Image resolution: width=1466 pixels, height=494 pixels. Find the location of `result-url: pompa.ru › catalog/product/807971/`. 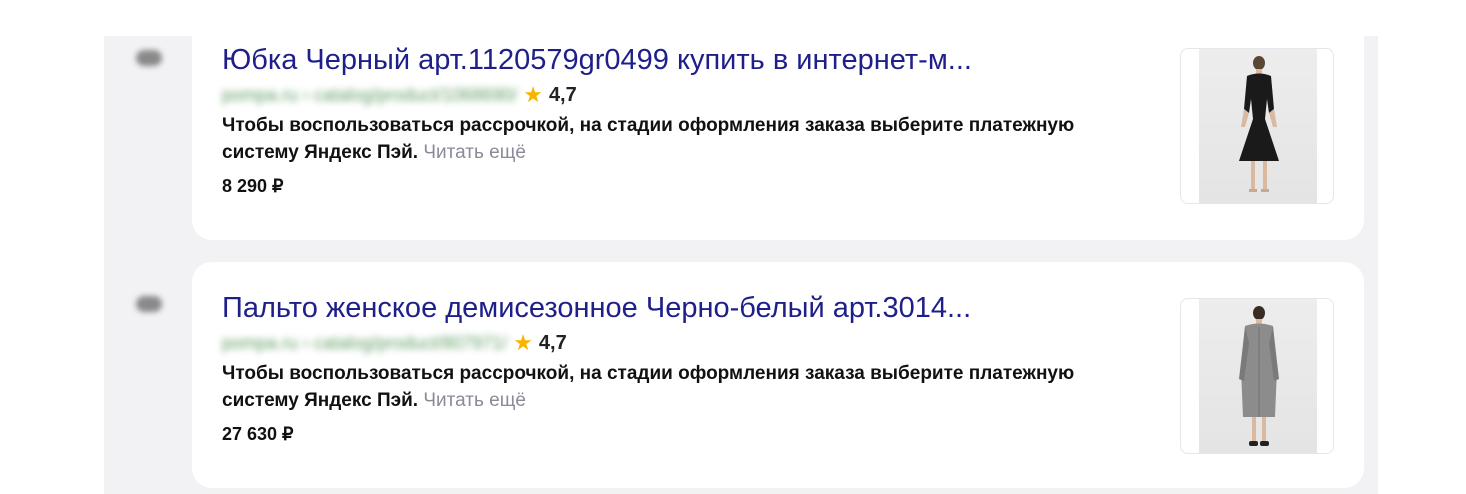

result-url: pompa.ru › catalog/product/807971/ is located at coordinates (364, 343).